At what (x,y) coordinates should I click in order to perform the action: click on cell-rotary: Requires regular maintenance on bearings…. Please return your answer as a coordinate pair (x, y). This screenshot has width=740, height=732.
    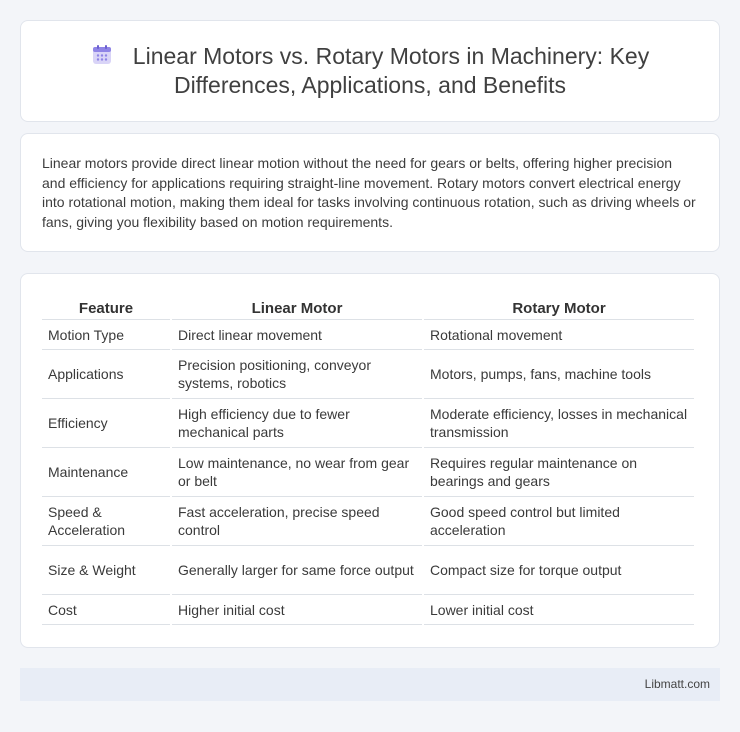
    Looking at the image, I should click on (559, 472).